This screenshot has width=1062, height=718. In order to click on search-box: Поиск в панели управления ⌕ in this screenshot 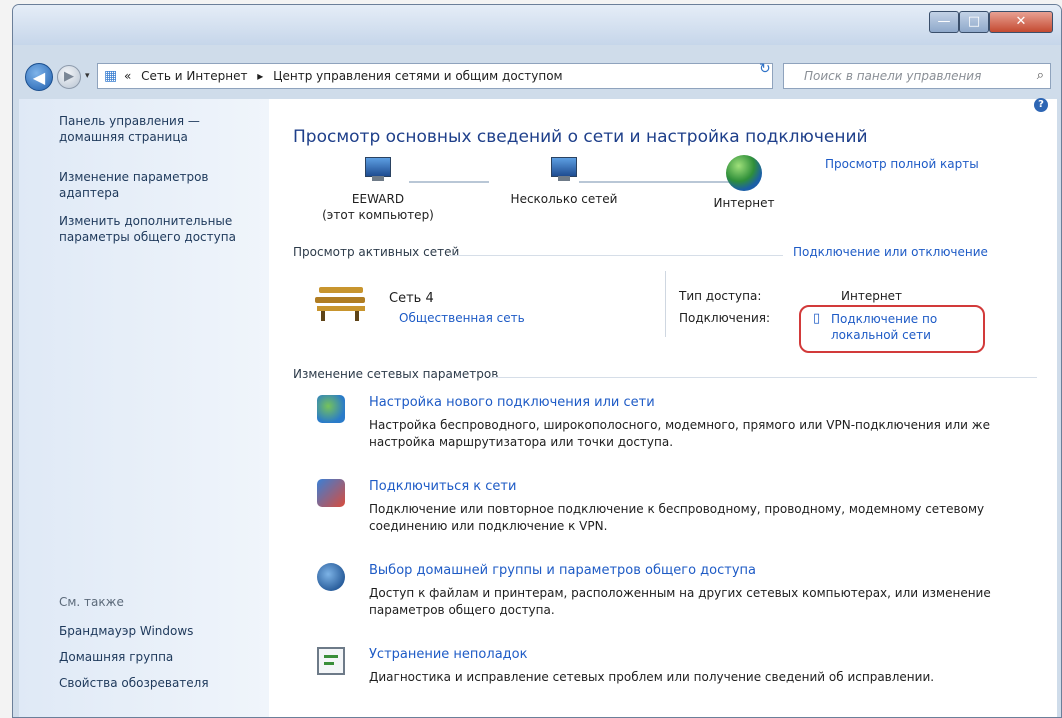, I will do `click(917, 76)`.